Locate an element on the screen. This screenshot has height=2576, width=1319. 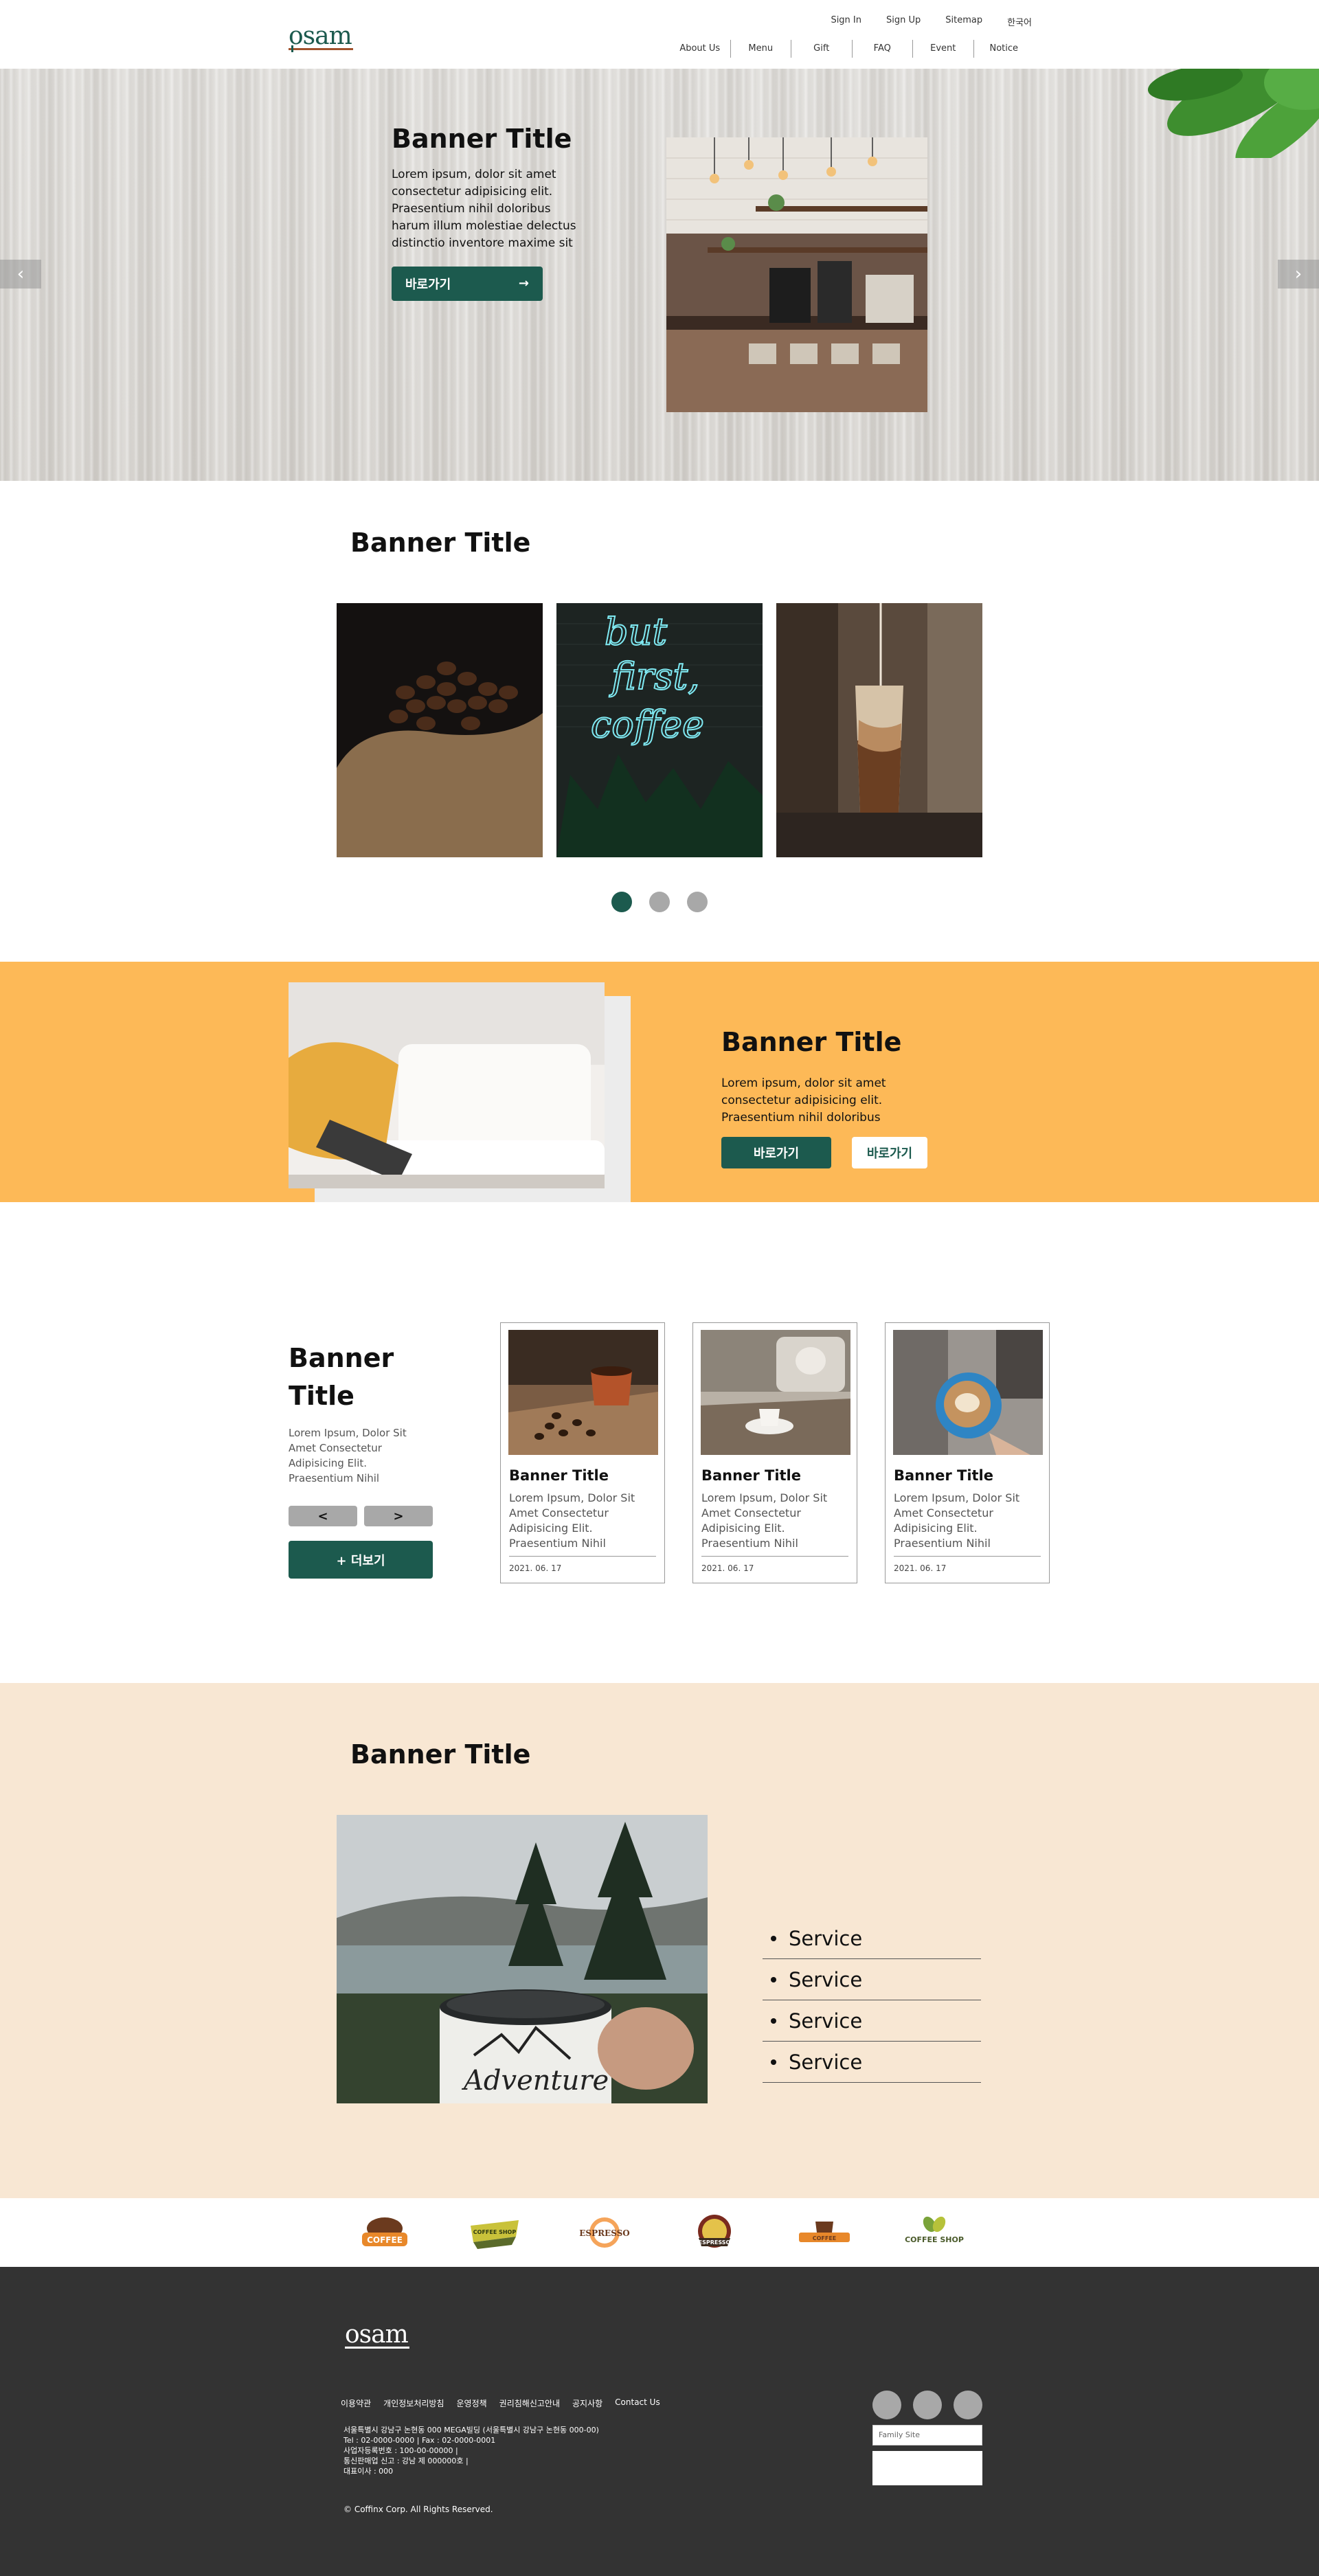
copyright: © Coffinx Corp. All Rights Reserved. is located at coordinates (418, 2509).